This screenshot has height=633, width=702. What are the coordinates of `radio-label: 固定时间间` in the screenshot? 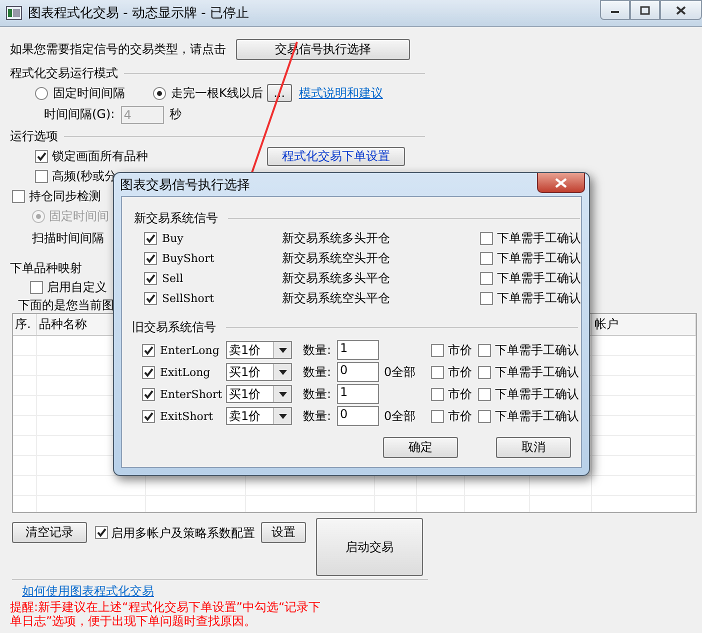 It's located at (79, 216).